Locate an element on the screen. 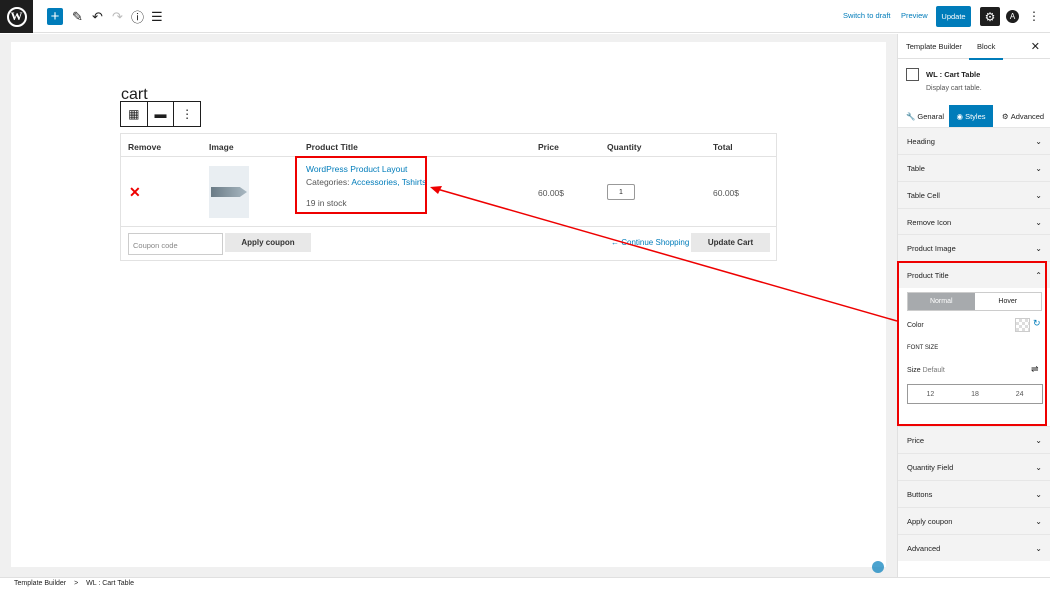 The image size is (1050, 590). update-button: Update is located at coordinates (953, 16).